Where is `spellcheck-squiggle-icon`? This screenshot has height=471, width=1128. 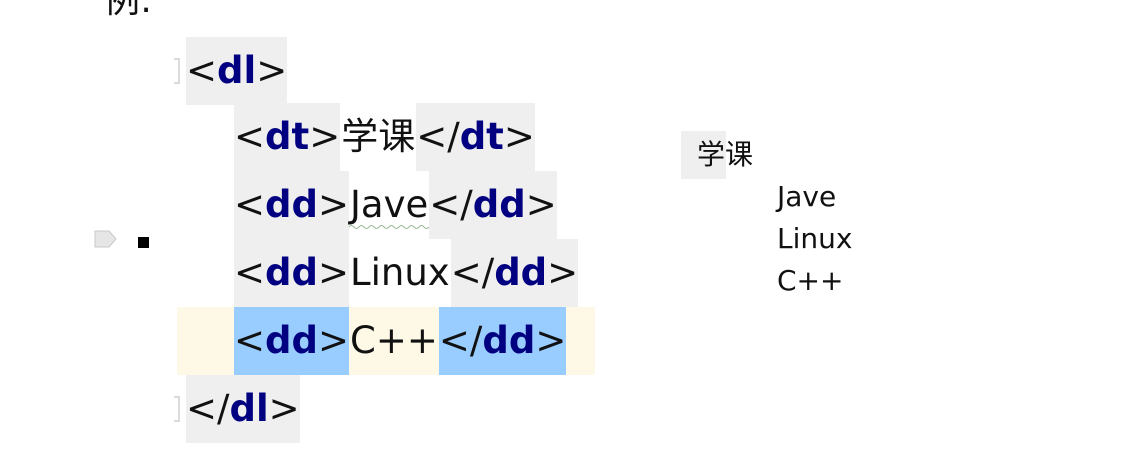 spellcheck-squiggle-icon is located at coordinates (389, 227).